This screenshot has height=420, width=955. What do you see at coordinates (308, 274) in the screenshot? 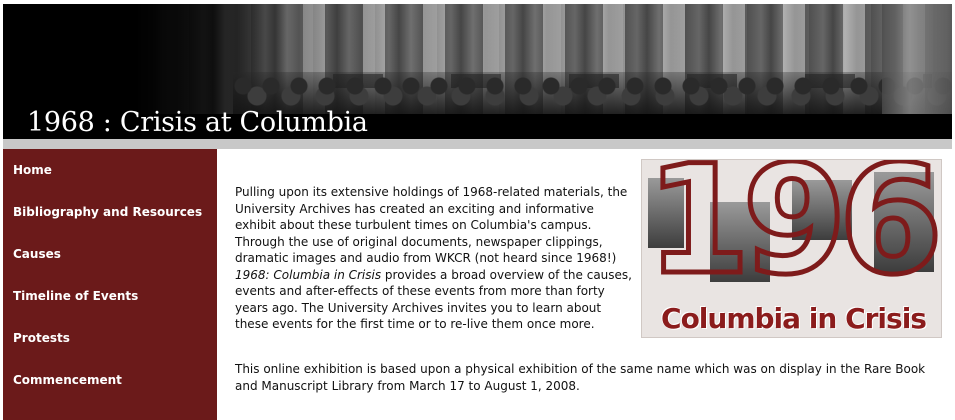
I see `exhibit-title-italic: 1968: Columbia in Crisis` at bounding box center [308, 274].